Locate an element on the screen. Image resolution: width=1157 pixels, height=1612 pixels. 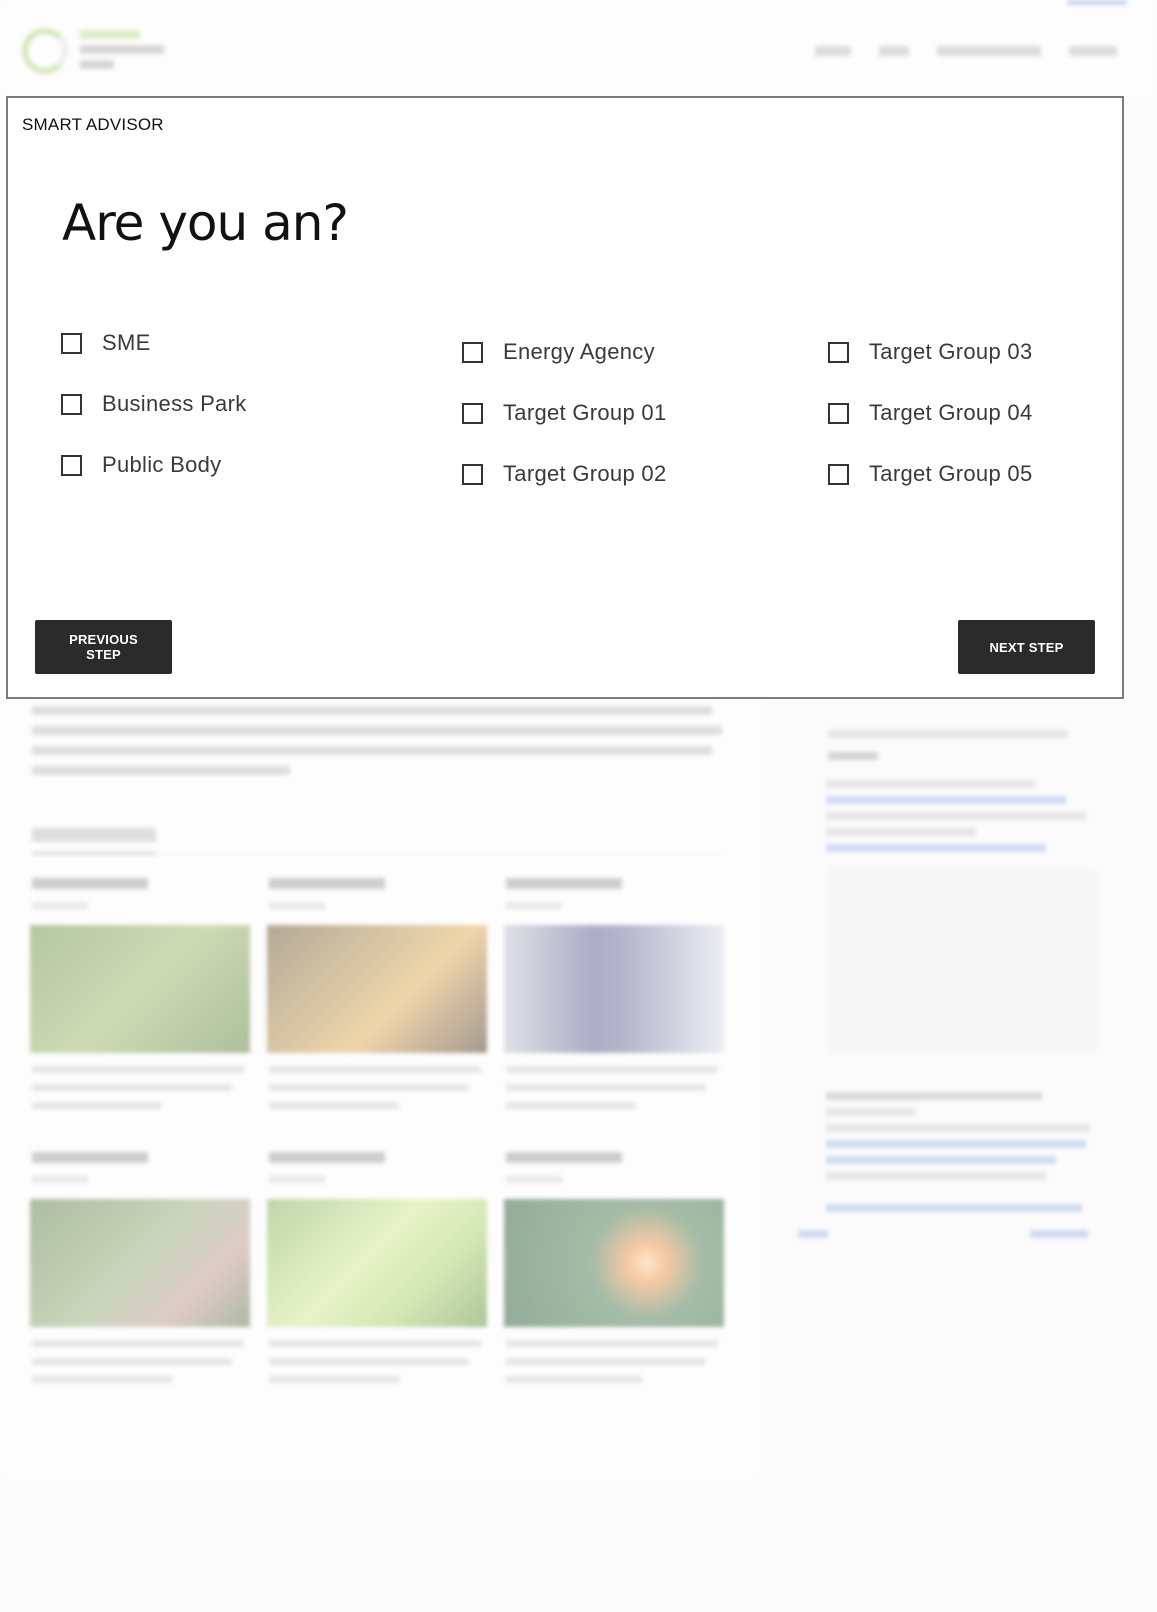
option-target-group-05: Target Group 05 is located at coordinates (930, 474).